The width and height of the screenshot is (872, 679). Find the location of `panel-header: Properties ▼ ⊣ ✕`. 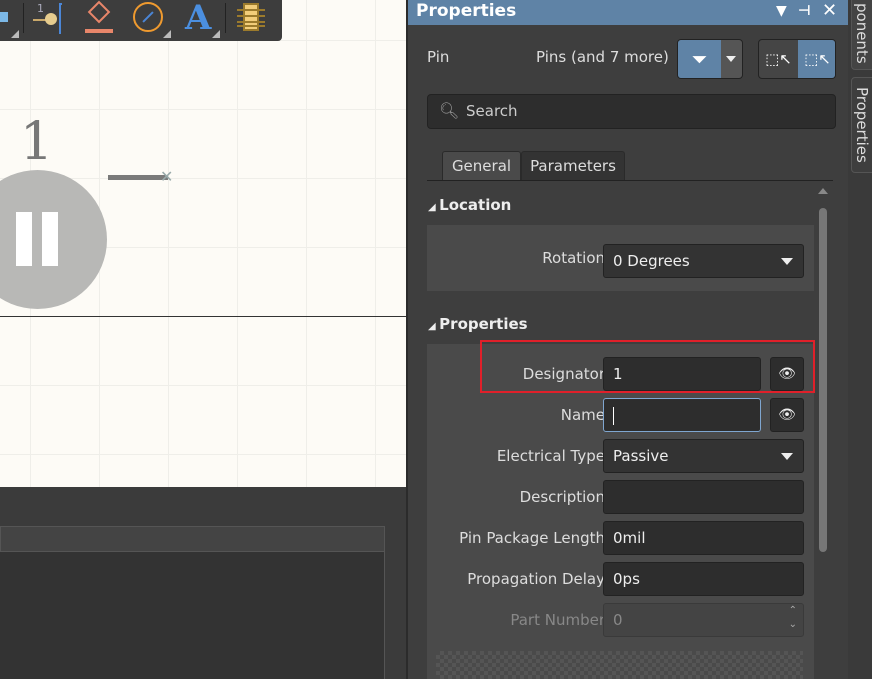

panel-header: Properties ▼ ⊣ ✕ is located at coordinates (628, 12).